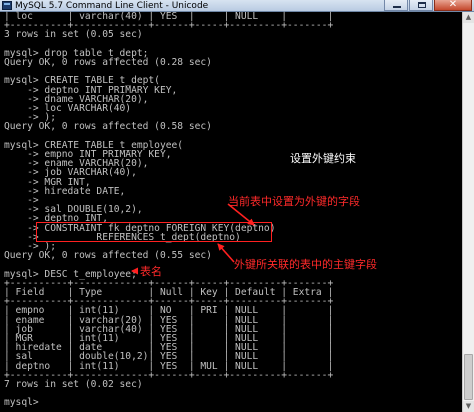  Describe the element at coordinates (468, 377) in the screenshot. I see `scrollbar-thumb` at that location.